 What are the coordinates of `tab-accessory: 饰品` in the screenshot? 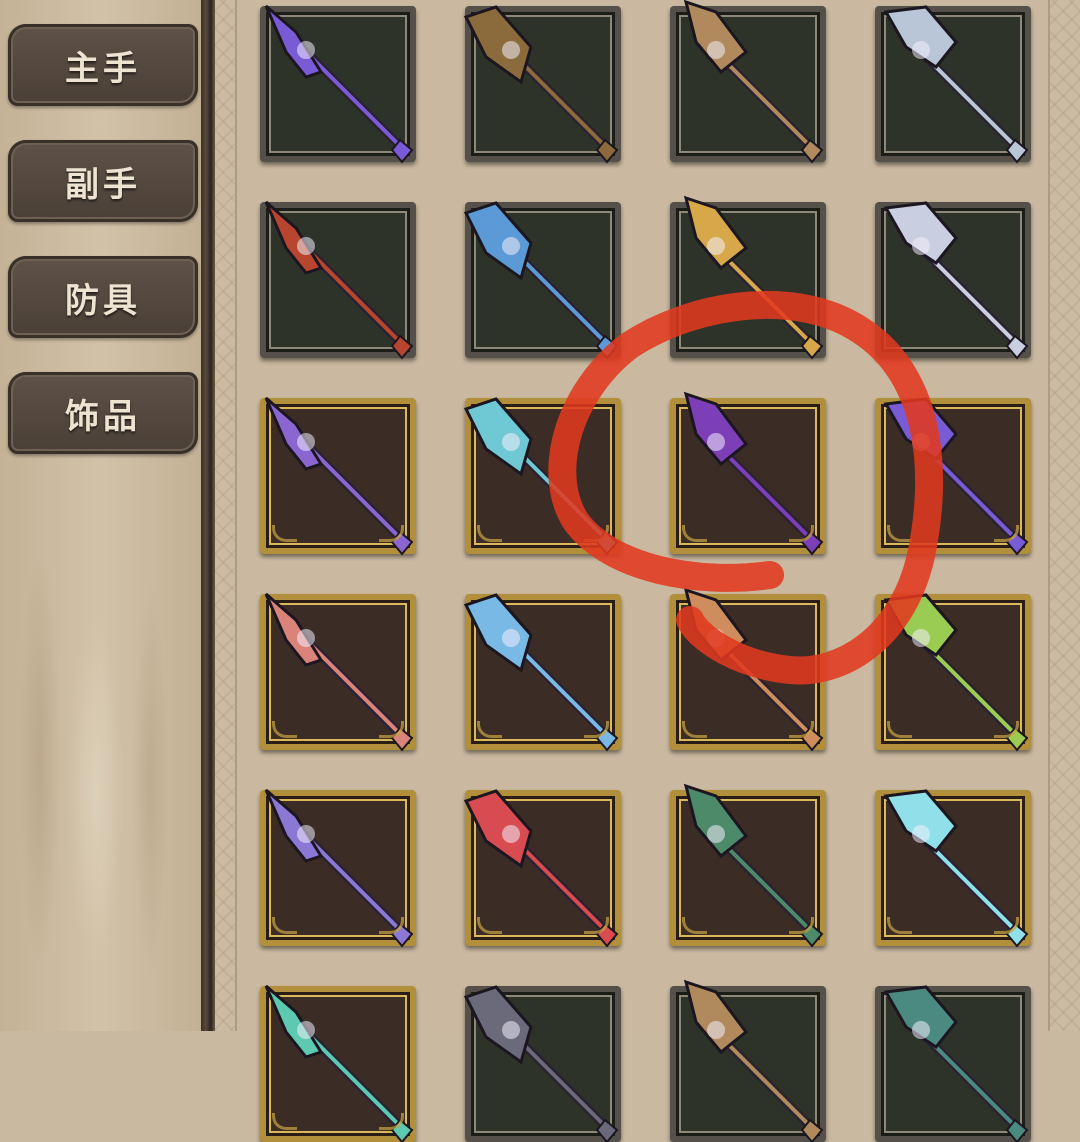 It's located at (103, 413).